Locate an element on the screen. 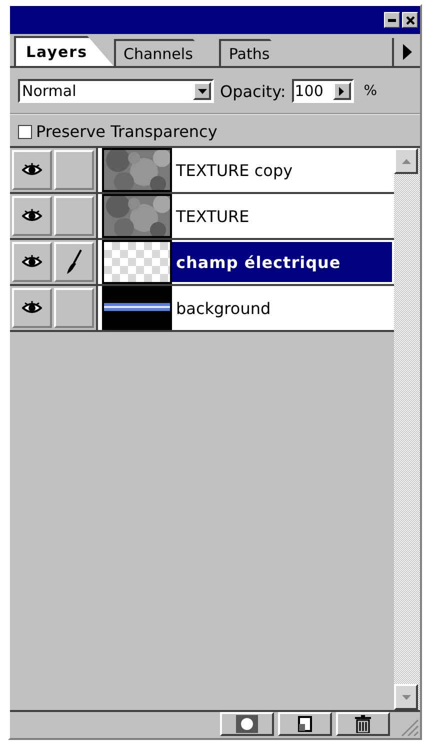 This screenshot has width=426, height=742. scroll-up-button is located at coordinates (406, 161).